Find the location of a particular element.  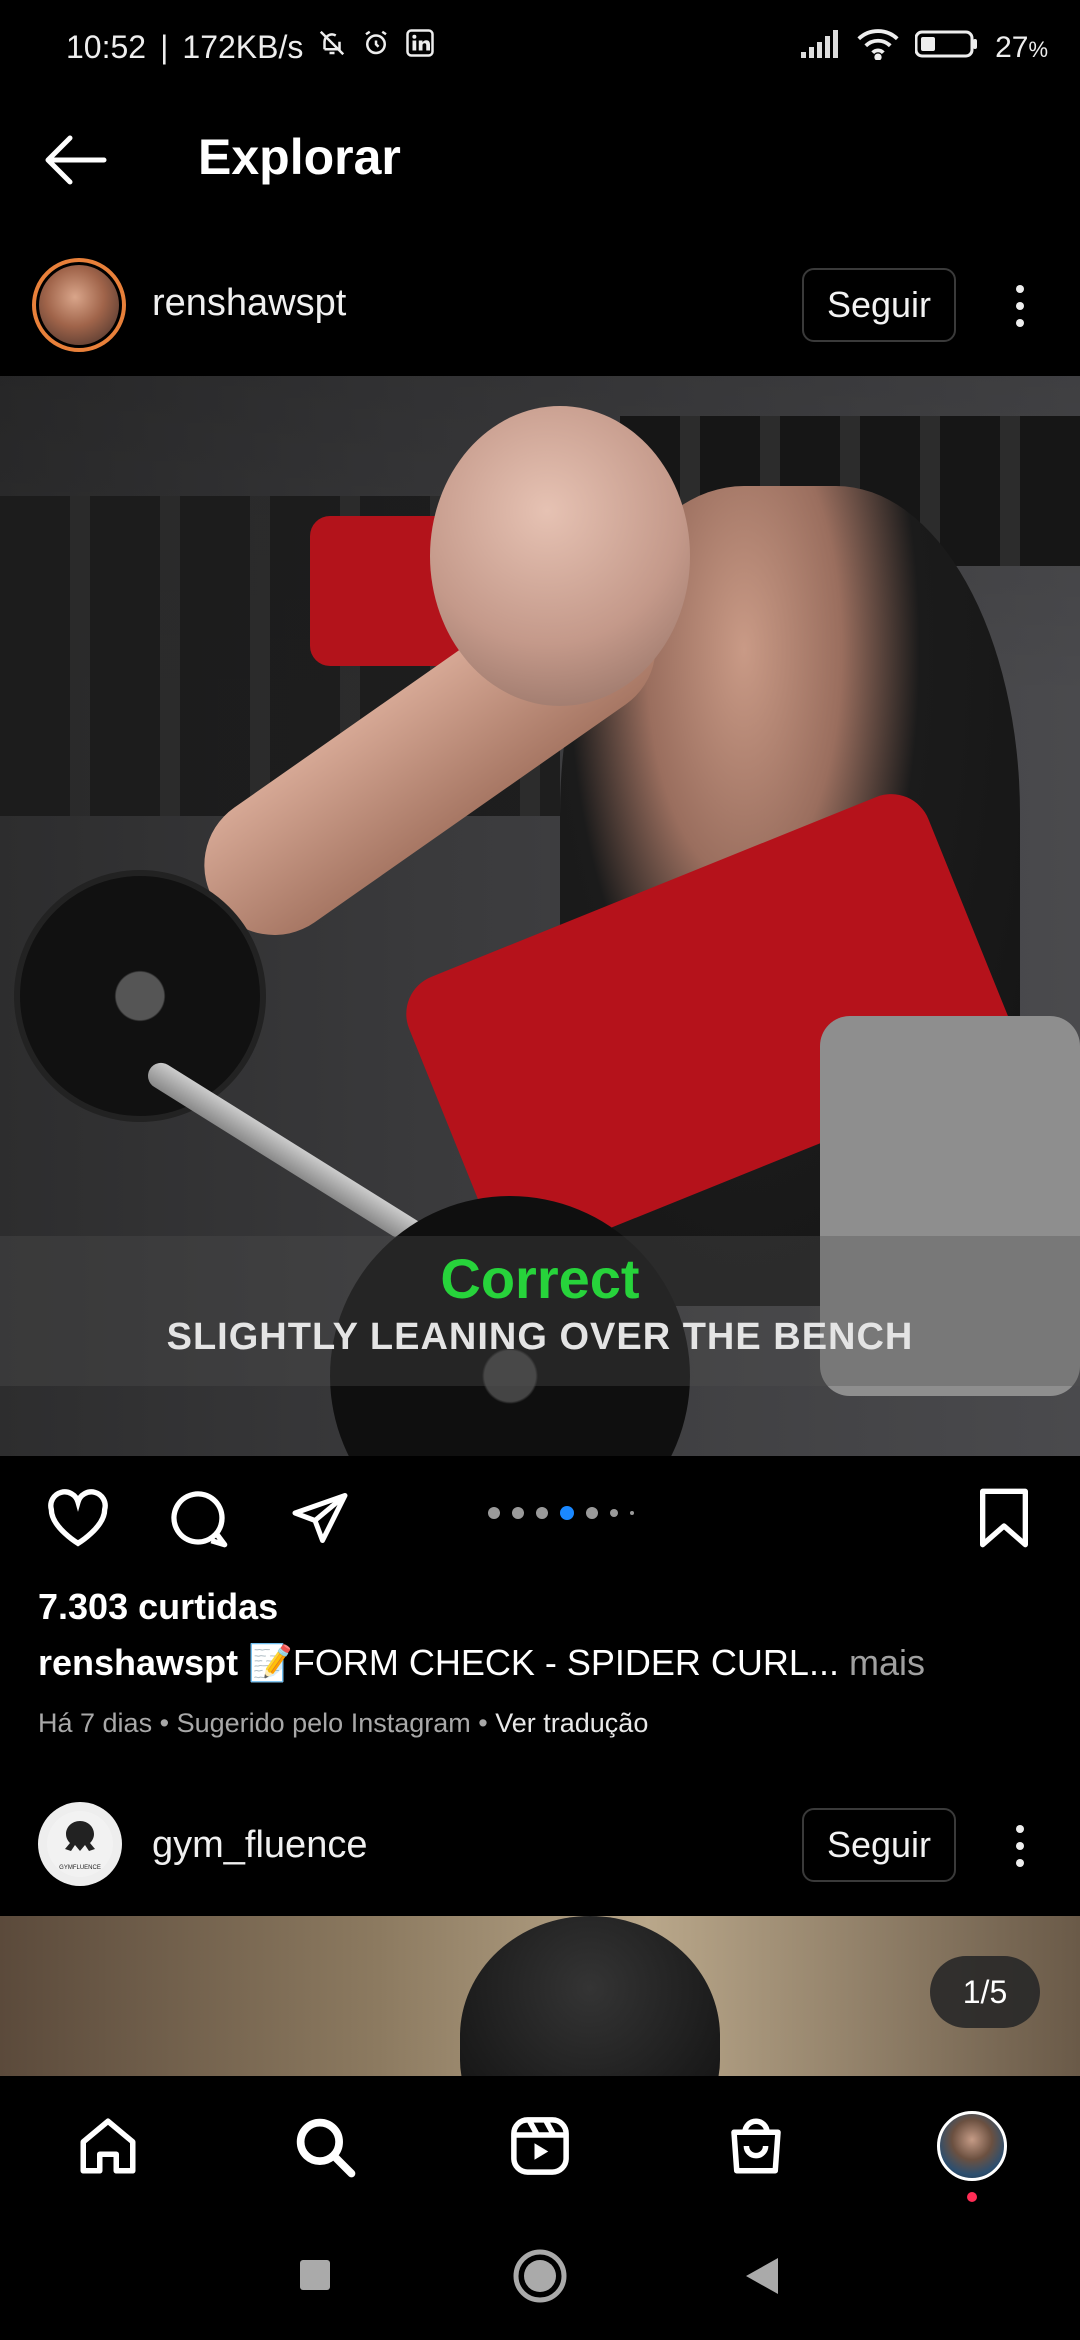

search-icon is located at coordinates (326, 2148).